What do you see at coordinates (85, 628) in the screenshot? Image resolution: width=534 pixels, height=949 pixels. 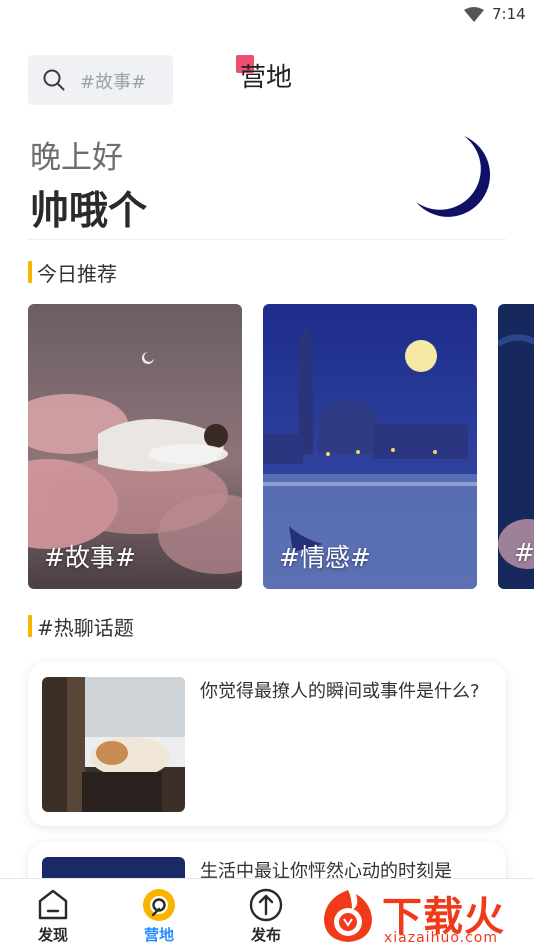 I see `section-title-text: #热聊话题` at bounding box center [85, 628].